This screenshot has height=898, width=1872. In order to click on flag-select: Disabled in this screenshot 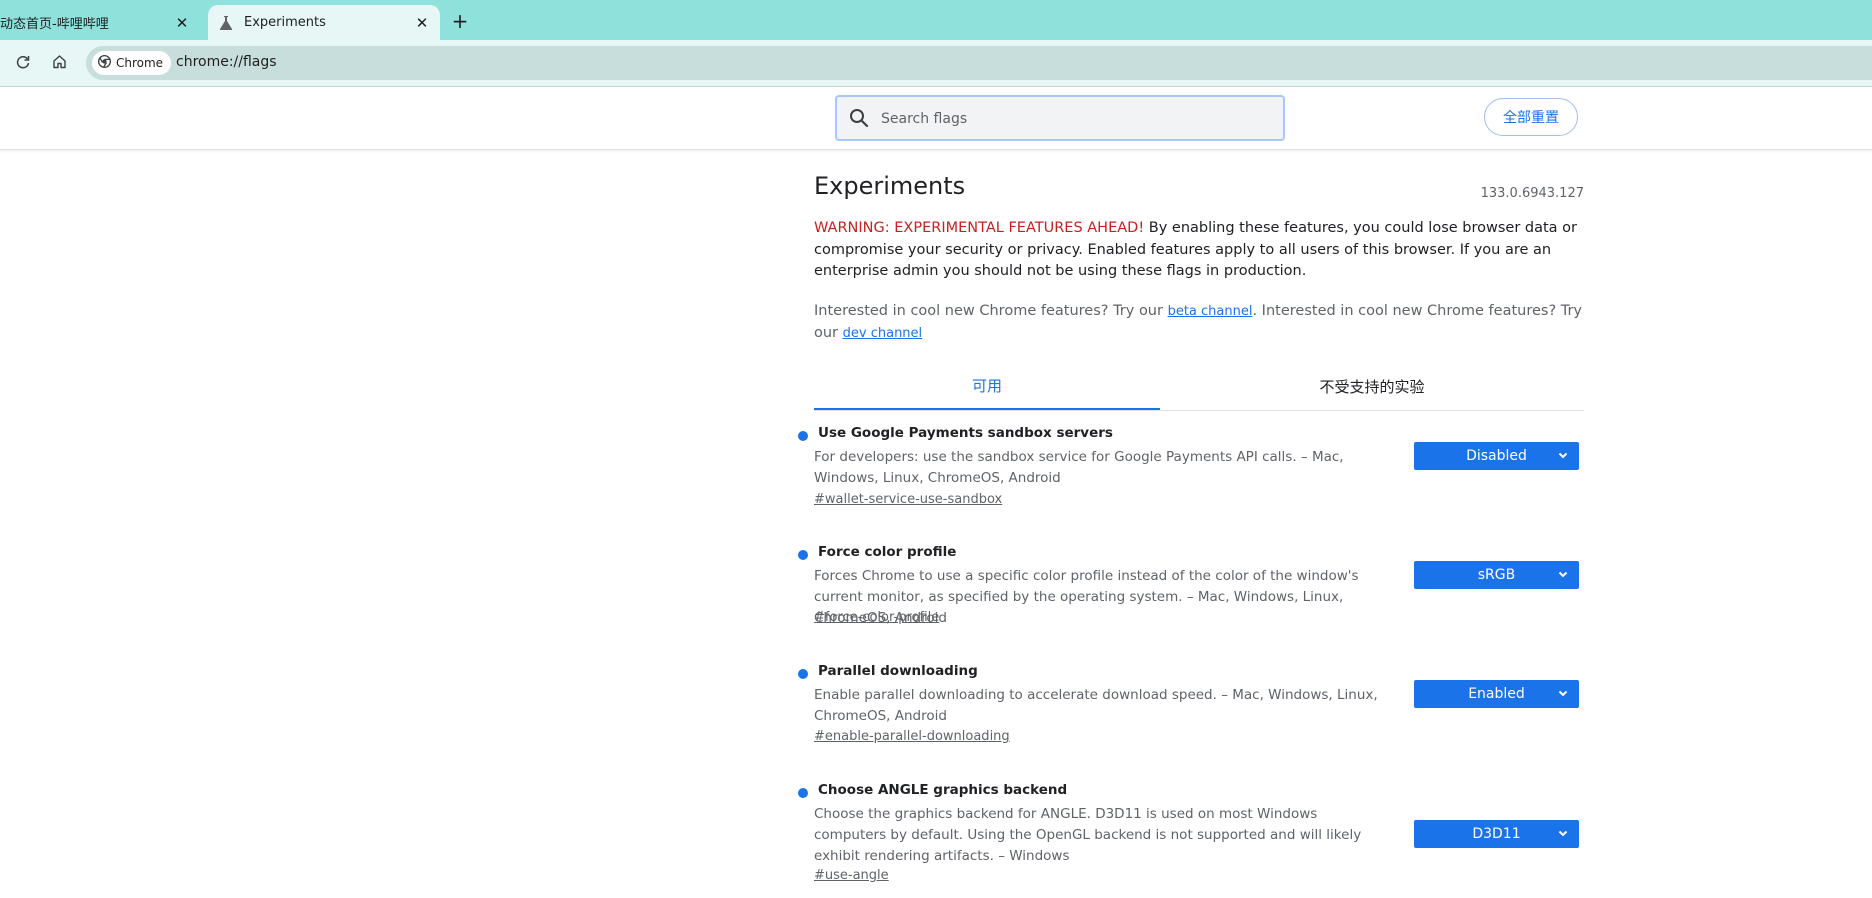, I will do `click(1496, 456)`.